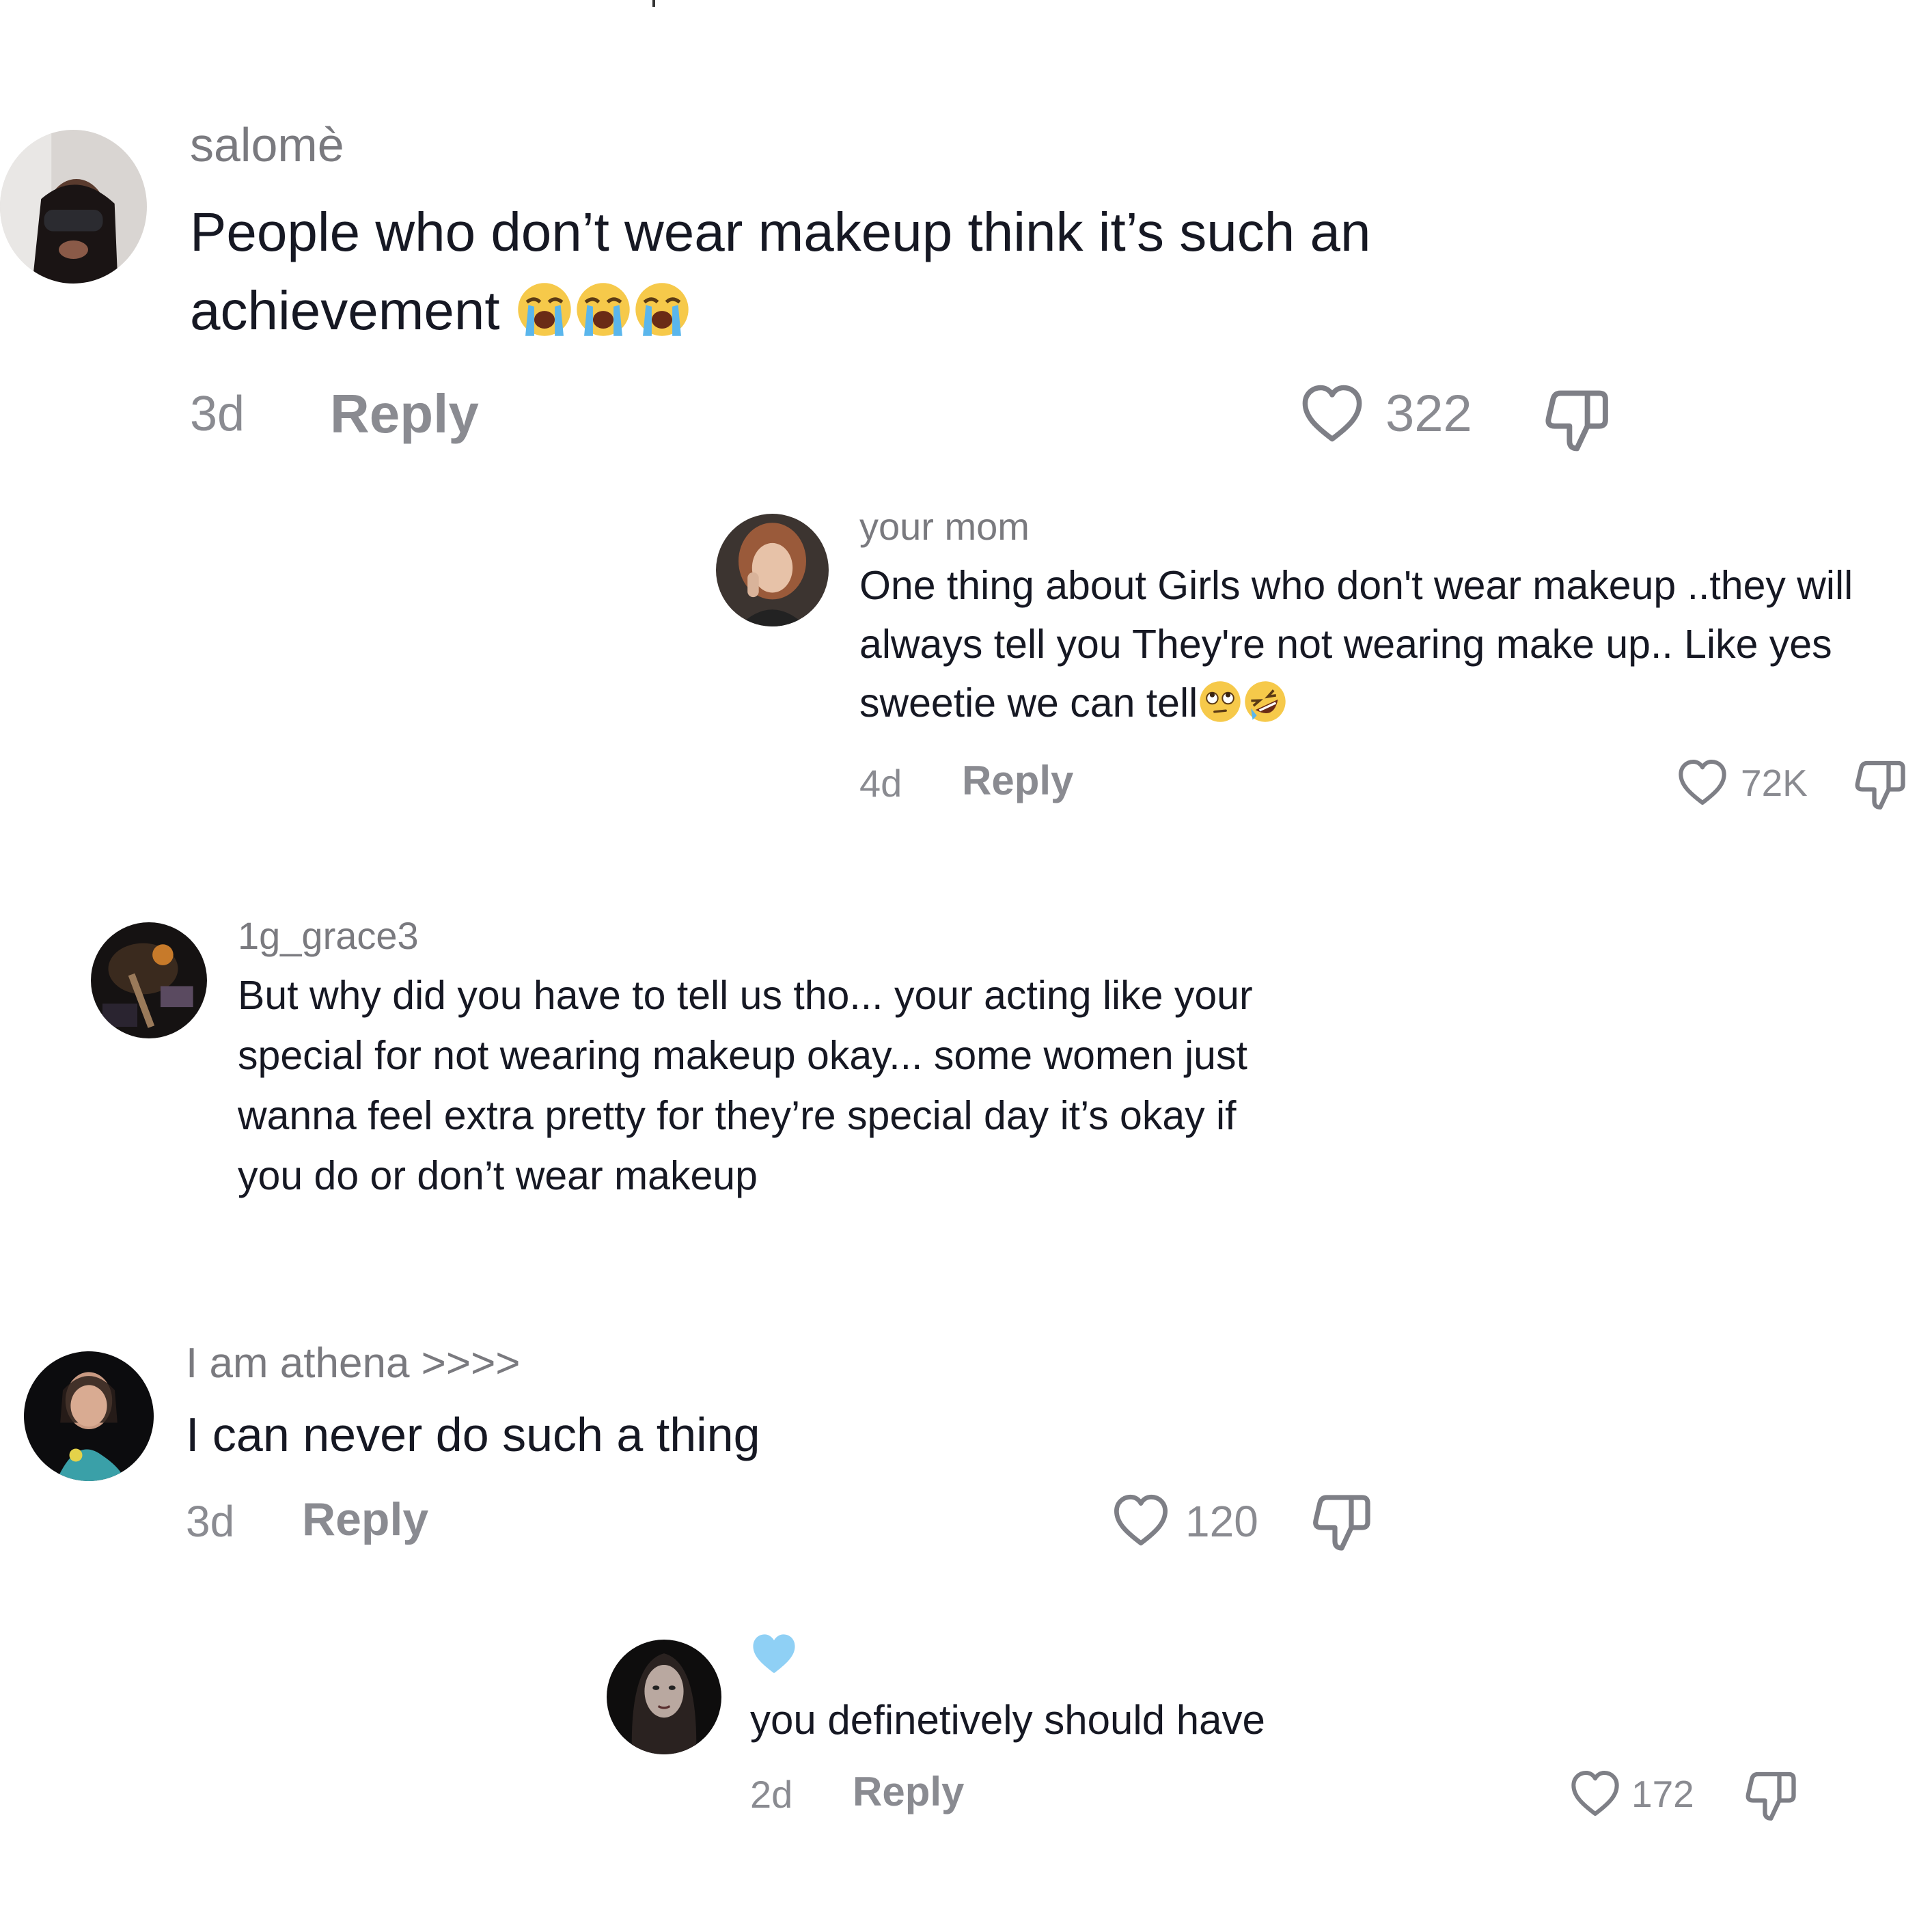  I want to click on rolling-on-the-floor-laughing-icon, so click(1266, 702).